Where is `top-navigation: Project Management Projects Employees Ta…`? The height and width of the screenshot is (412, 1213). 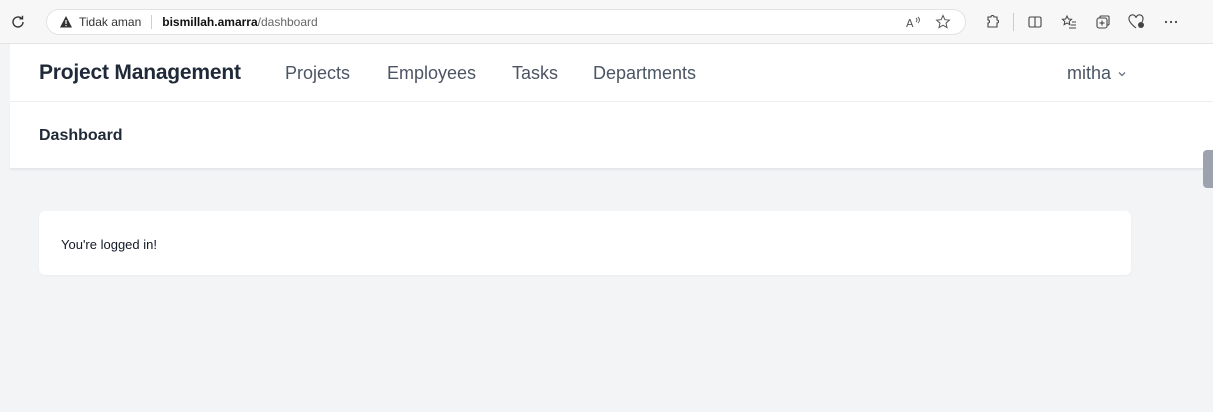 top-navigation: Project Management Projects Employees Ta… is located at coordinates (611, 73).